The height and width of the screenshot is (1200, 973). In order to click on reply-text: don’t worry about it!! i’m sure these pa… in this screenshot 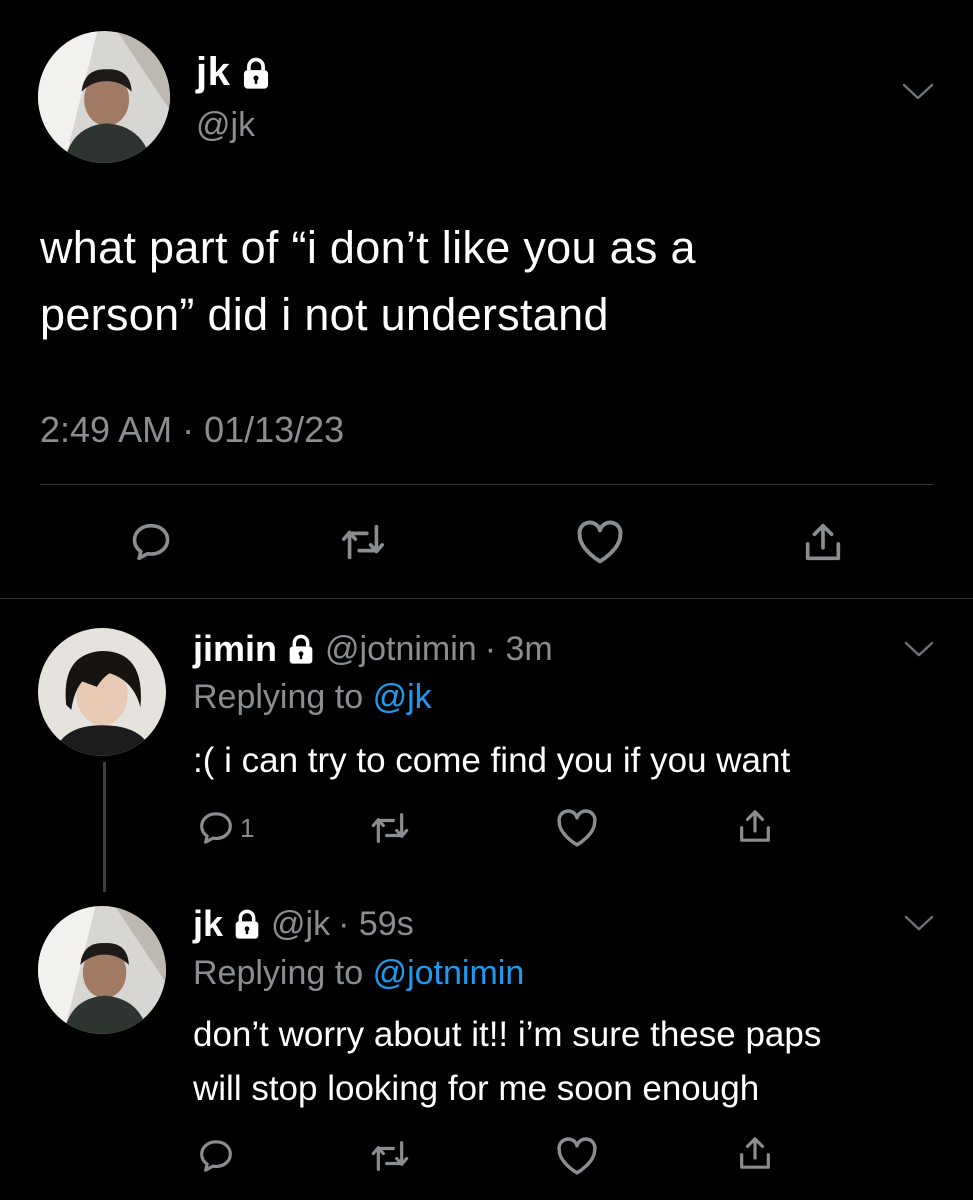, I will do `click(573, 1062)`.